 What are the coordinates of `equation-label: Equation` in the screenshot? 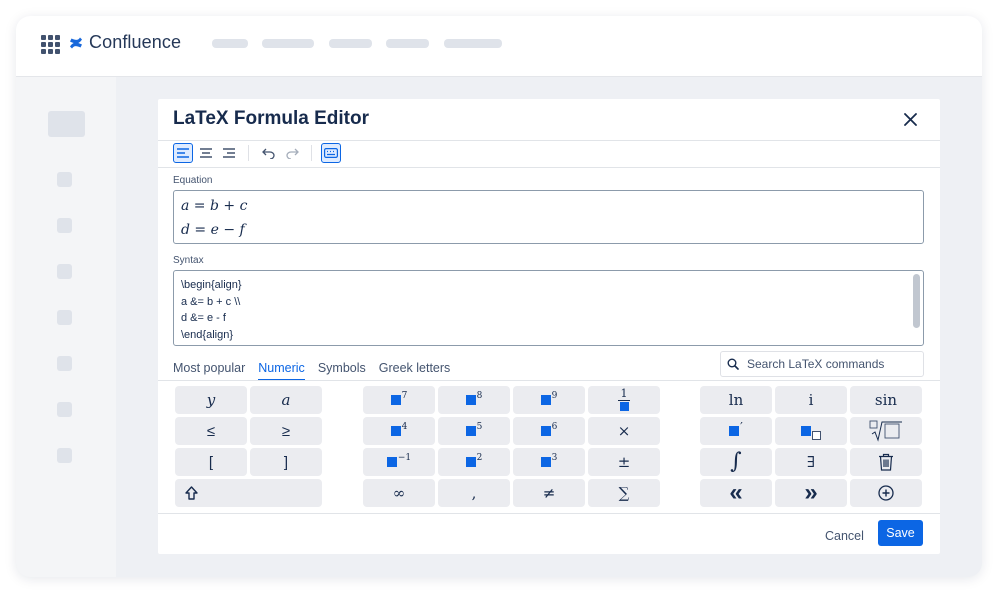 It's located at (193, 180).